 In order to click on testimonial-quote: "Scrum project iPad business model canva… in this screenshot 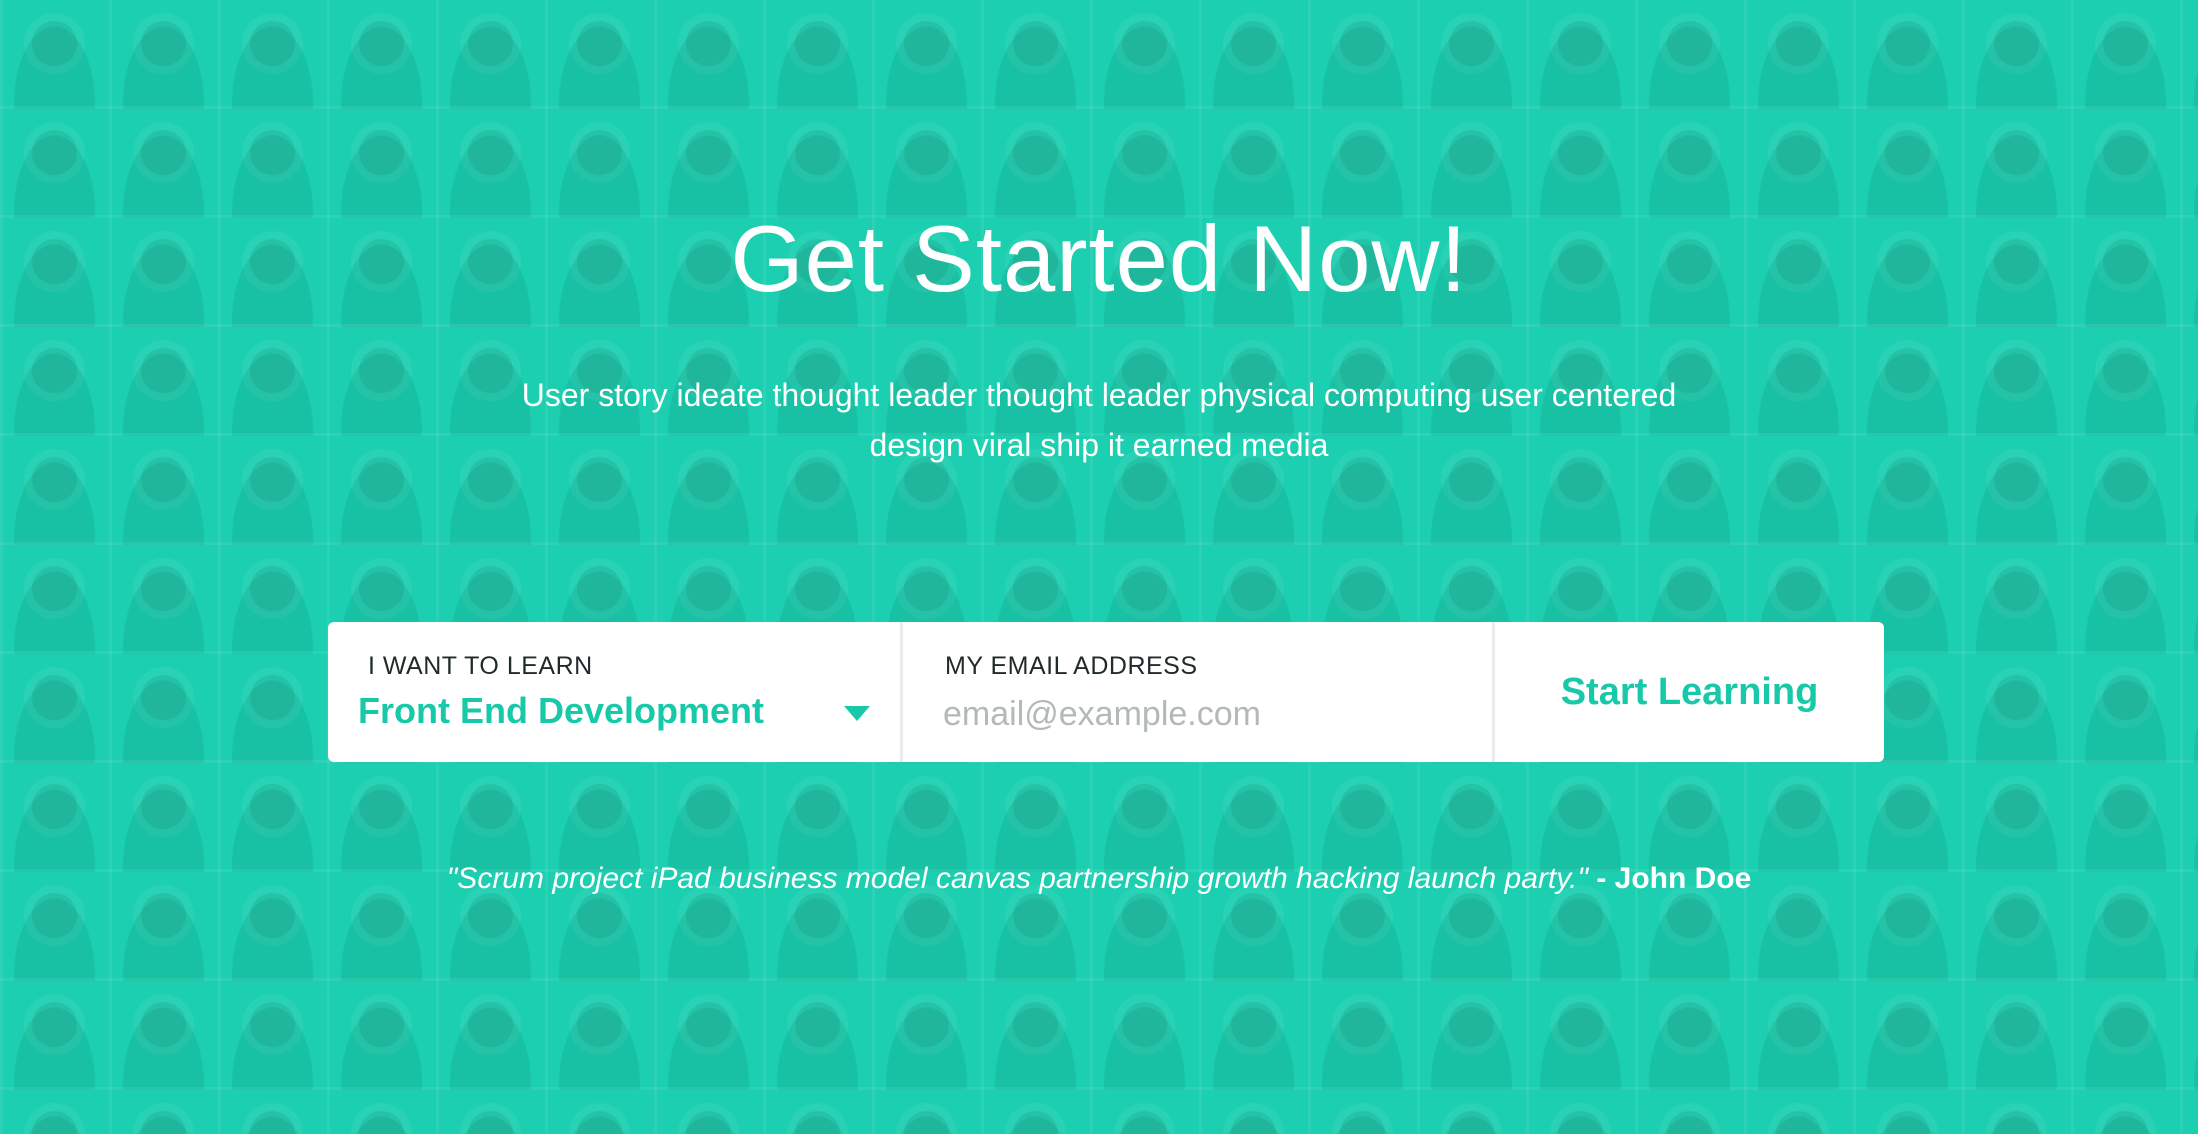, I will do `click(1017, 878)`.